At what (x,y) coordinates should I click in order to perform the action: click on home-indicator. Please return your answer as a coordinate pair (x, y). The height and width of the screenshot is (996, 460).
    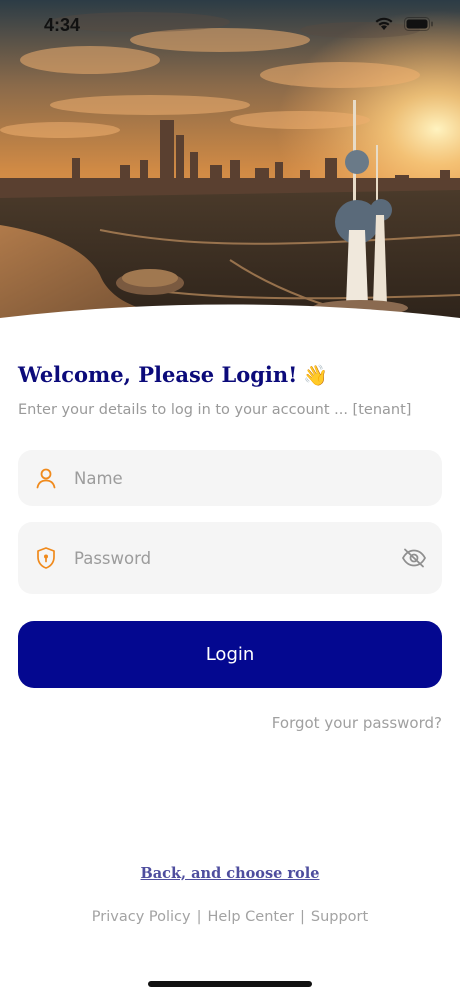
    Looking at the image, I should click on (230, 984).